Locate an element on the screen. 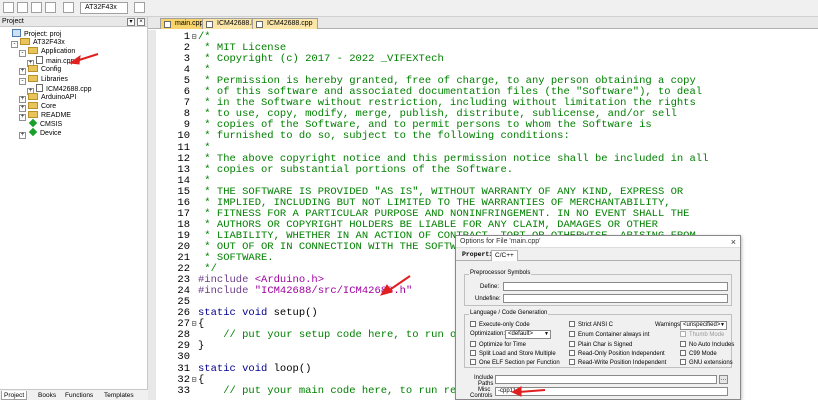 The height and width of the screenshot is (400, 818). expand-icon: + is located at coordinates (22, 136).